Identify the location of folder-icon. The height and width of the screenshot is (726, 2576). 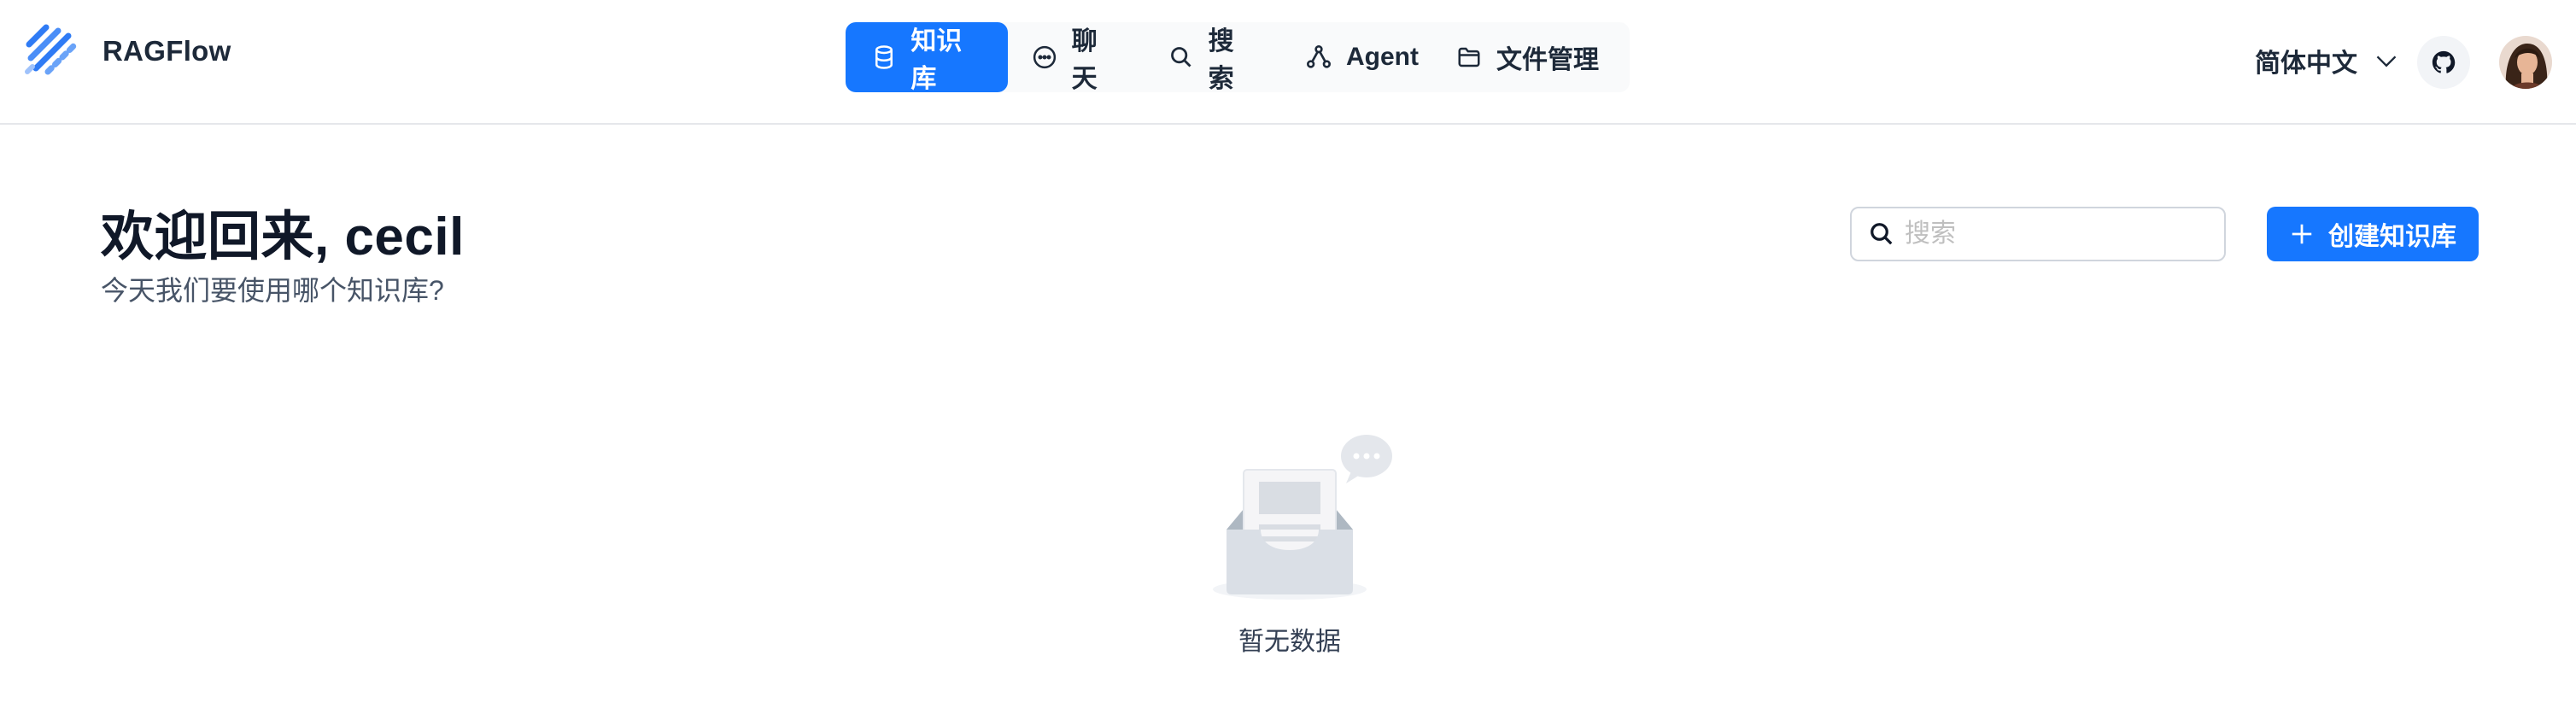
(1469, 57).